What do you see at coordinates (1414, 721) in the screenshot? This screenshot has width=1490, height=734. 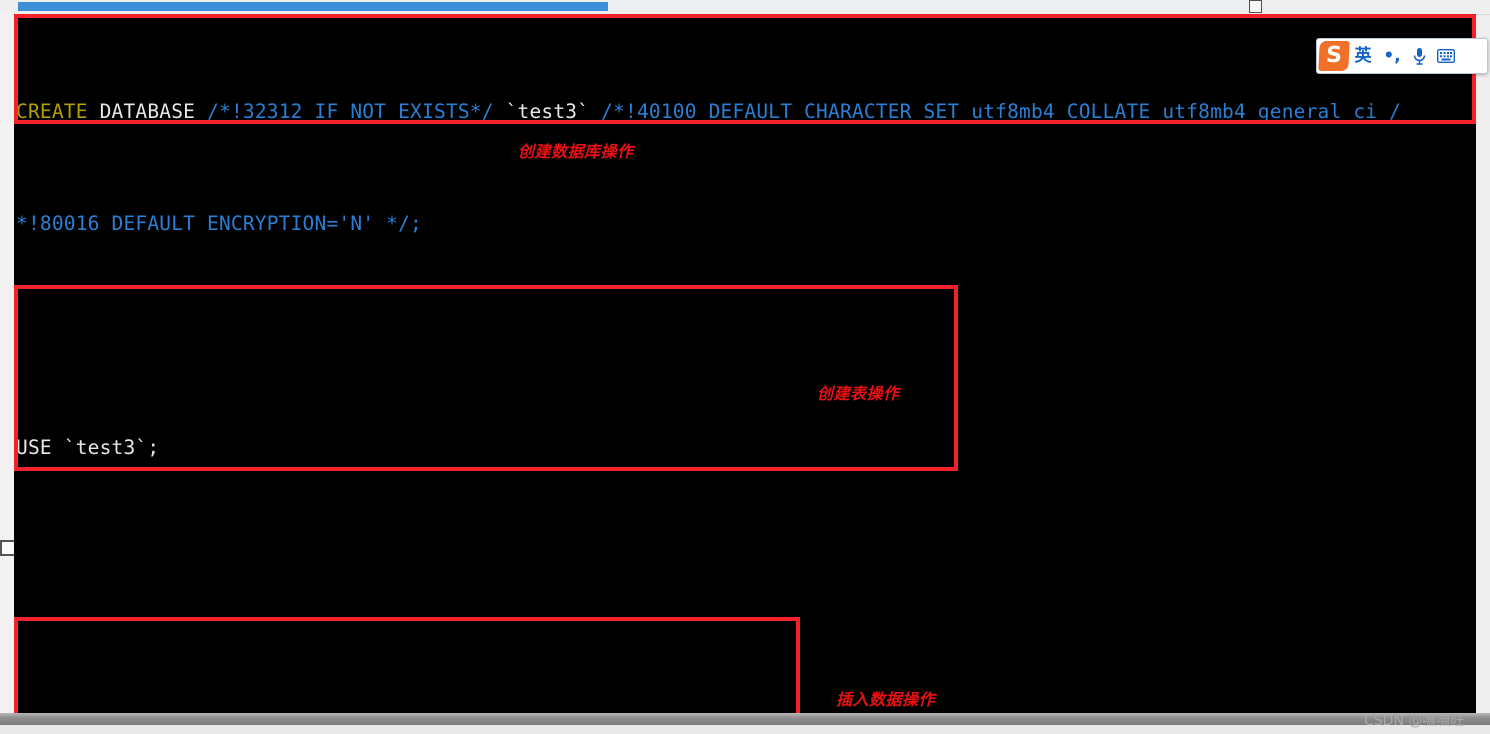 I see `csdn-watermark: CSDN @嘸嘸旺` at bounding box center [1414, 721].